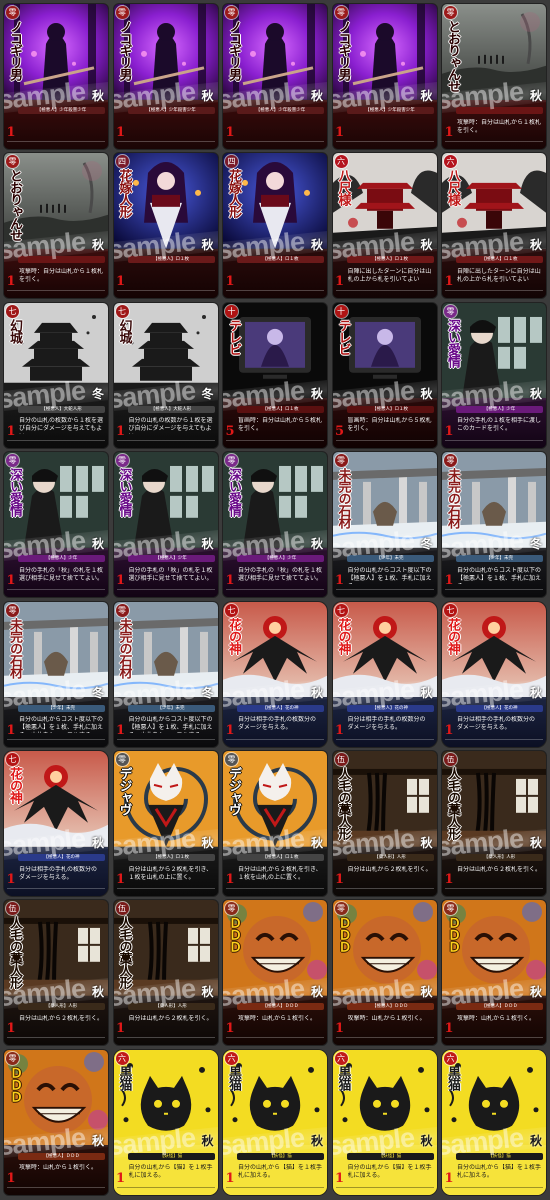  What do you see at coordinates (14, 784) in the screenshot?
I see `card-title: 花の神` at bounding box center [14, 784].